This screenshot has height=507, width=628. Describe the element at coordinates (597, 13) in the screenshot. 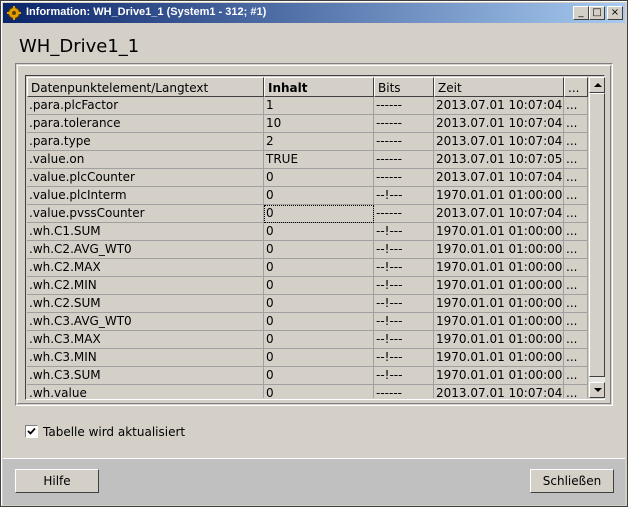

I see `maximize-button: □` at that location.